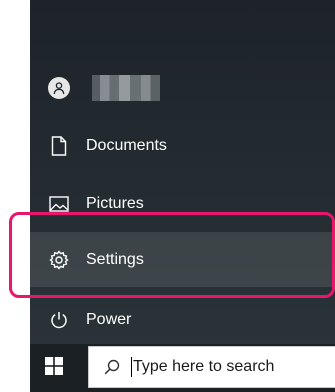 The width and height of the screenshot is (335, 392). I want to click on start-button, so click(54, 368).